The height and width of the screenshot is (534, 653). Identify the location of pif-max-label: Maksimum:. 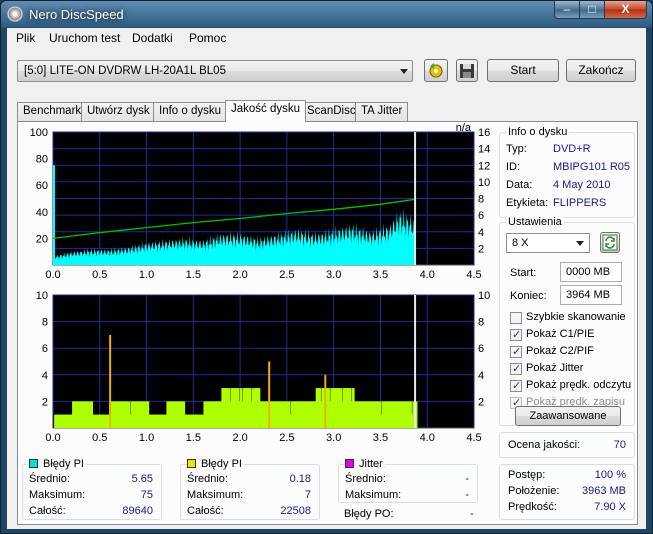
(215, 495).